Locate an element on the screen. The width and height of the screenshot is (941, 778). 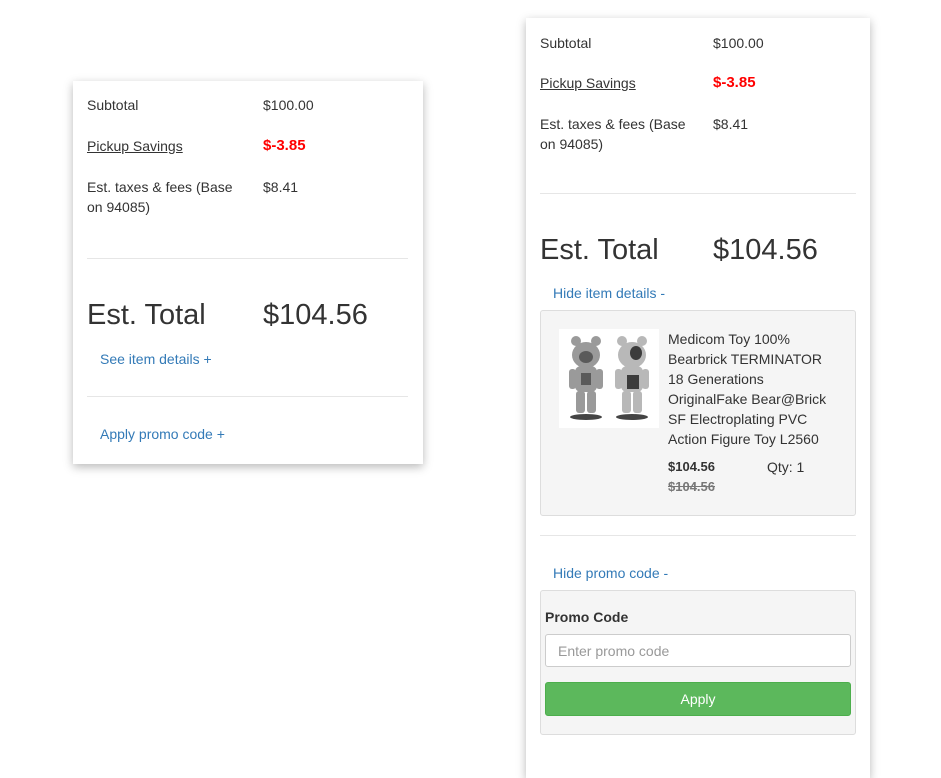
hide-item-details-link: Hide item details - is located at coordinates (609, 293).